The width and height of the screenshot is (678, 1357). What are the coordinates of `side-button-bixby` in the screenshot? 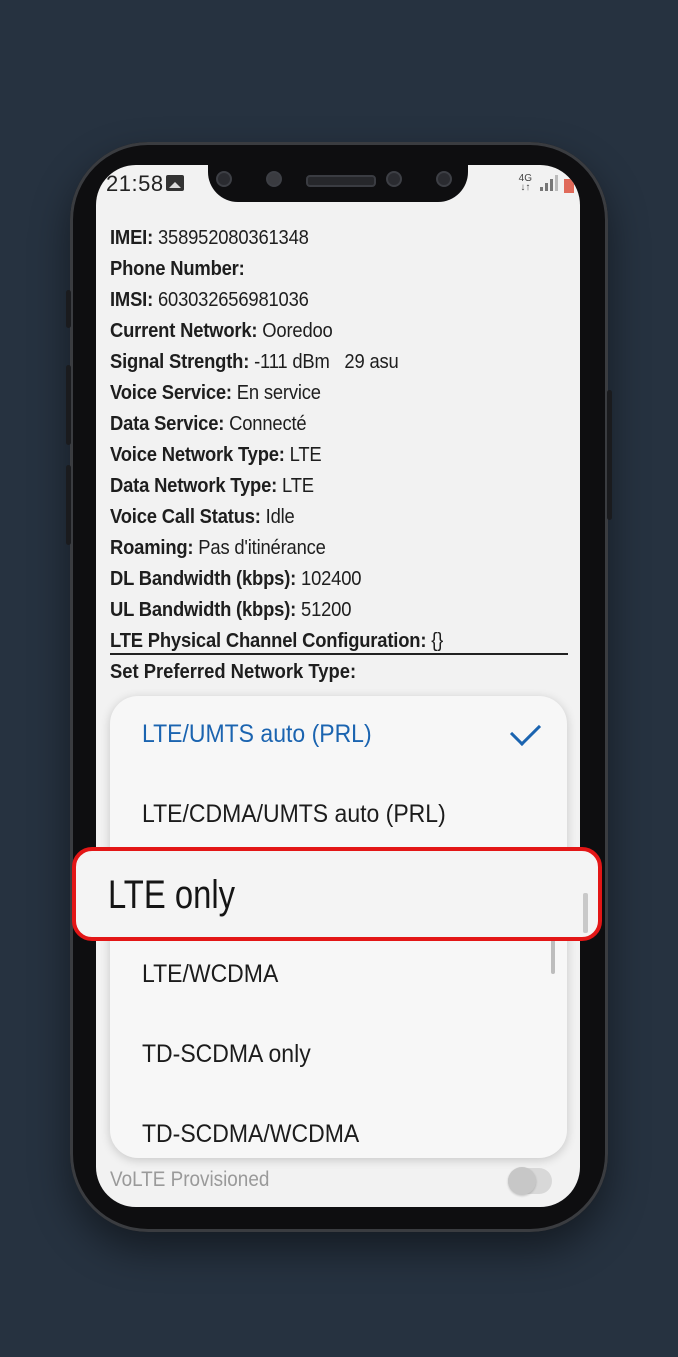 It's located at (68, 309).